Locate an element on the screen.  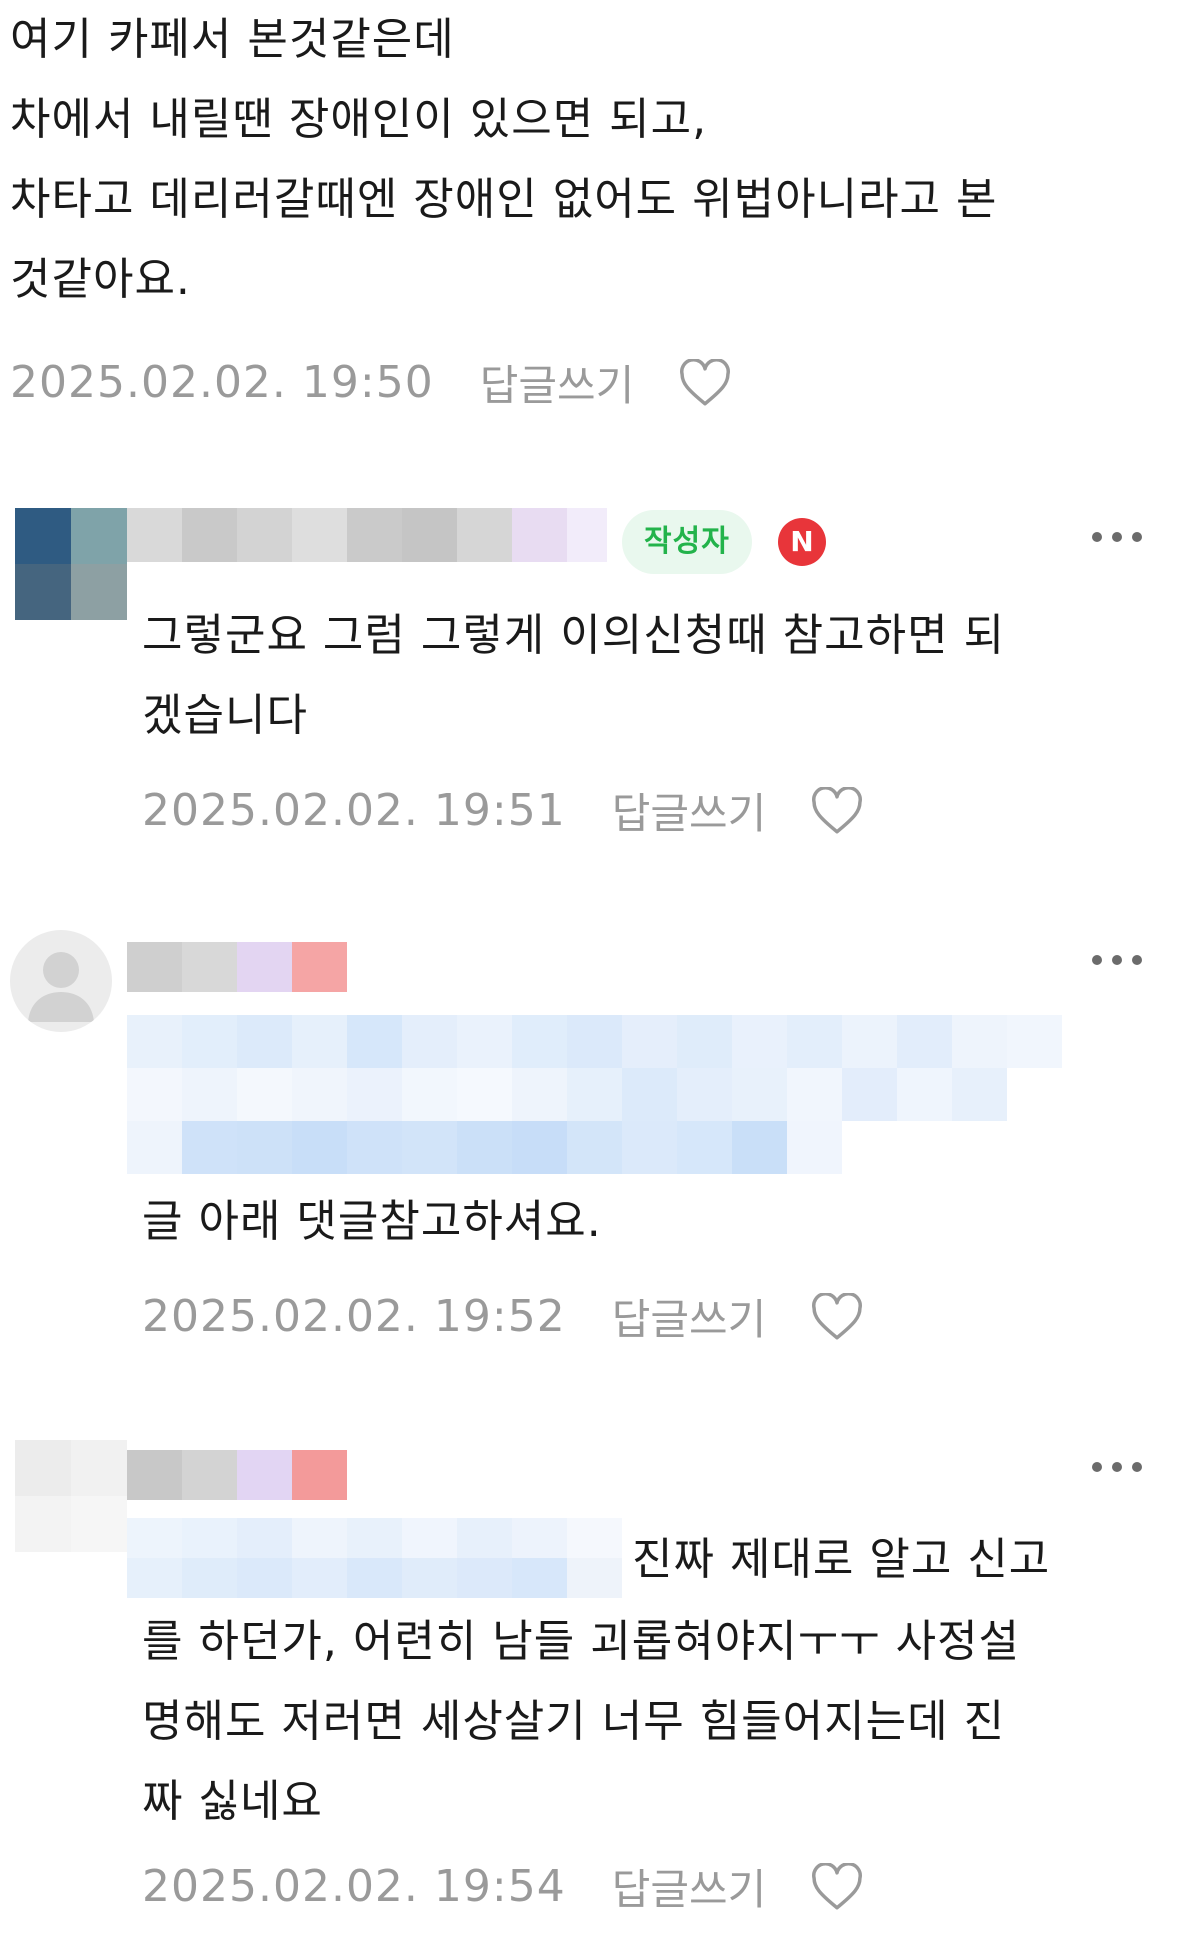
default-avatar-icon is located at coordinates (61, 981).